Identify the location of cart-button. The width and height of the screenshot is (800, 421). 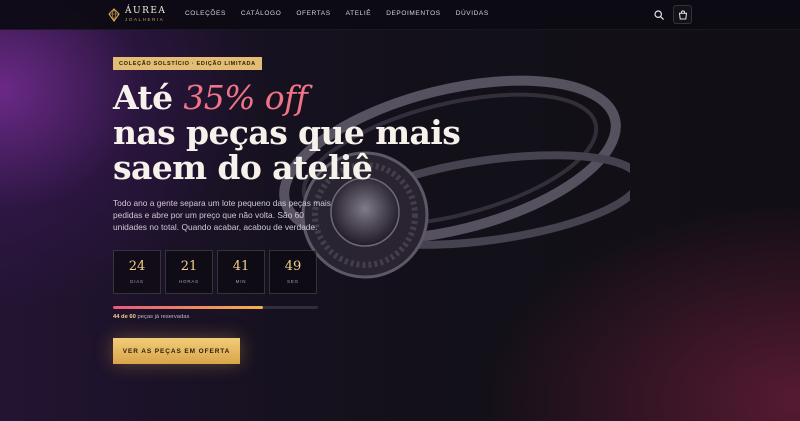
(682, 14).